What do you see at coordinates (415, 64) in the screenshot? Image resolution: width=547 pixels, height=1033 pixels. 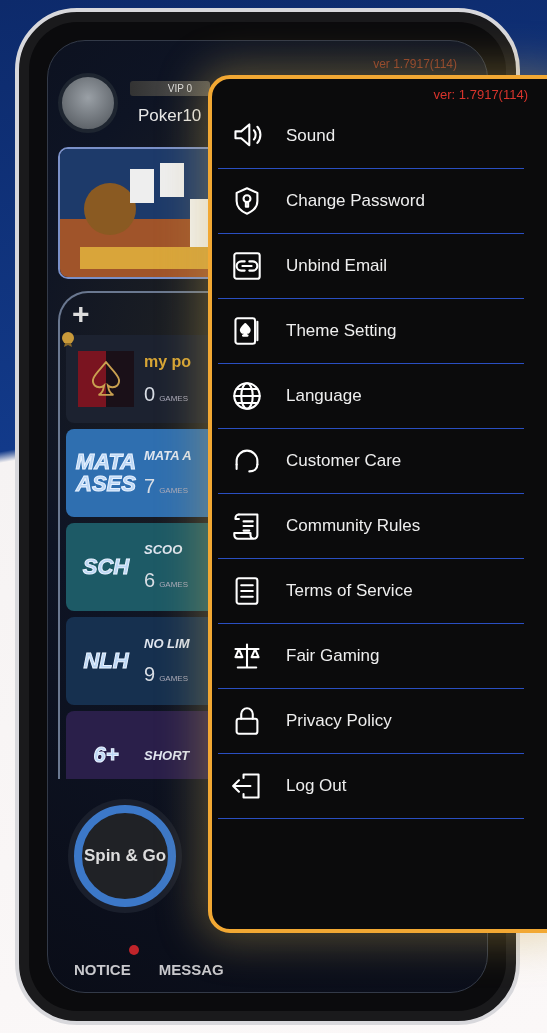 I see `version-label: ver 1.7917(114)` at bounding box center [415, 64].